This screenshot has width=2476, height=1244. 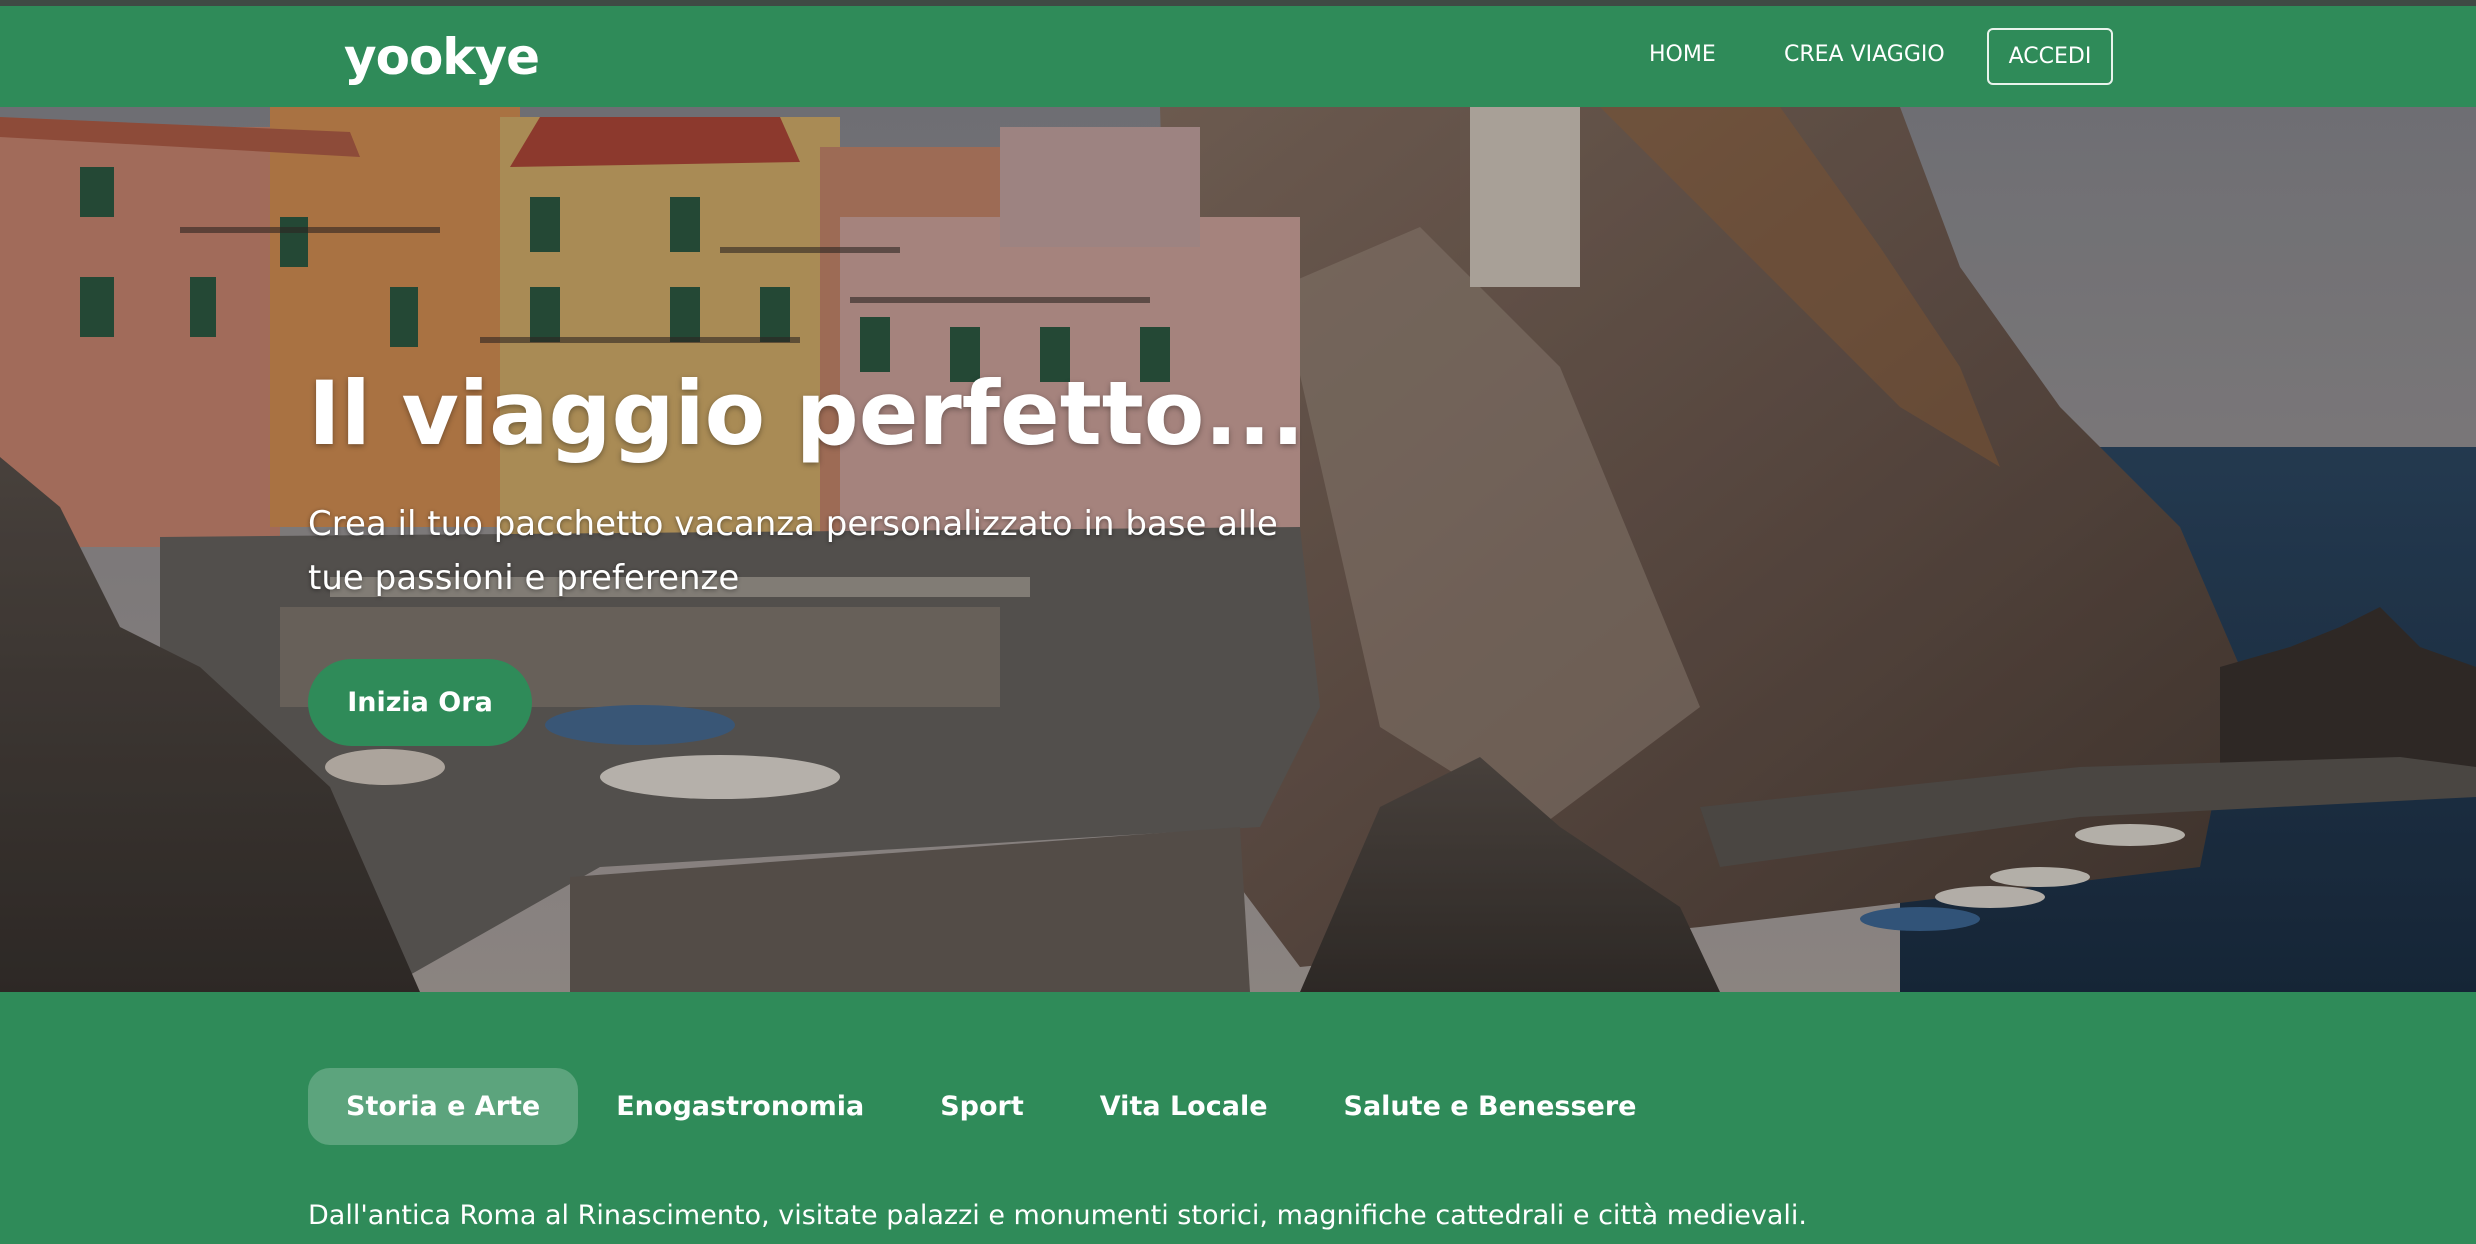 What do you see at coordinates (442, 57) in the screenshot?
I see `logo: yookye` at bounding box center [442, 57].